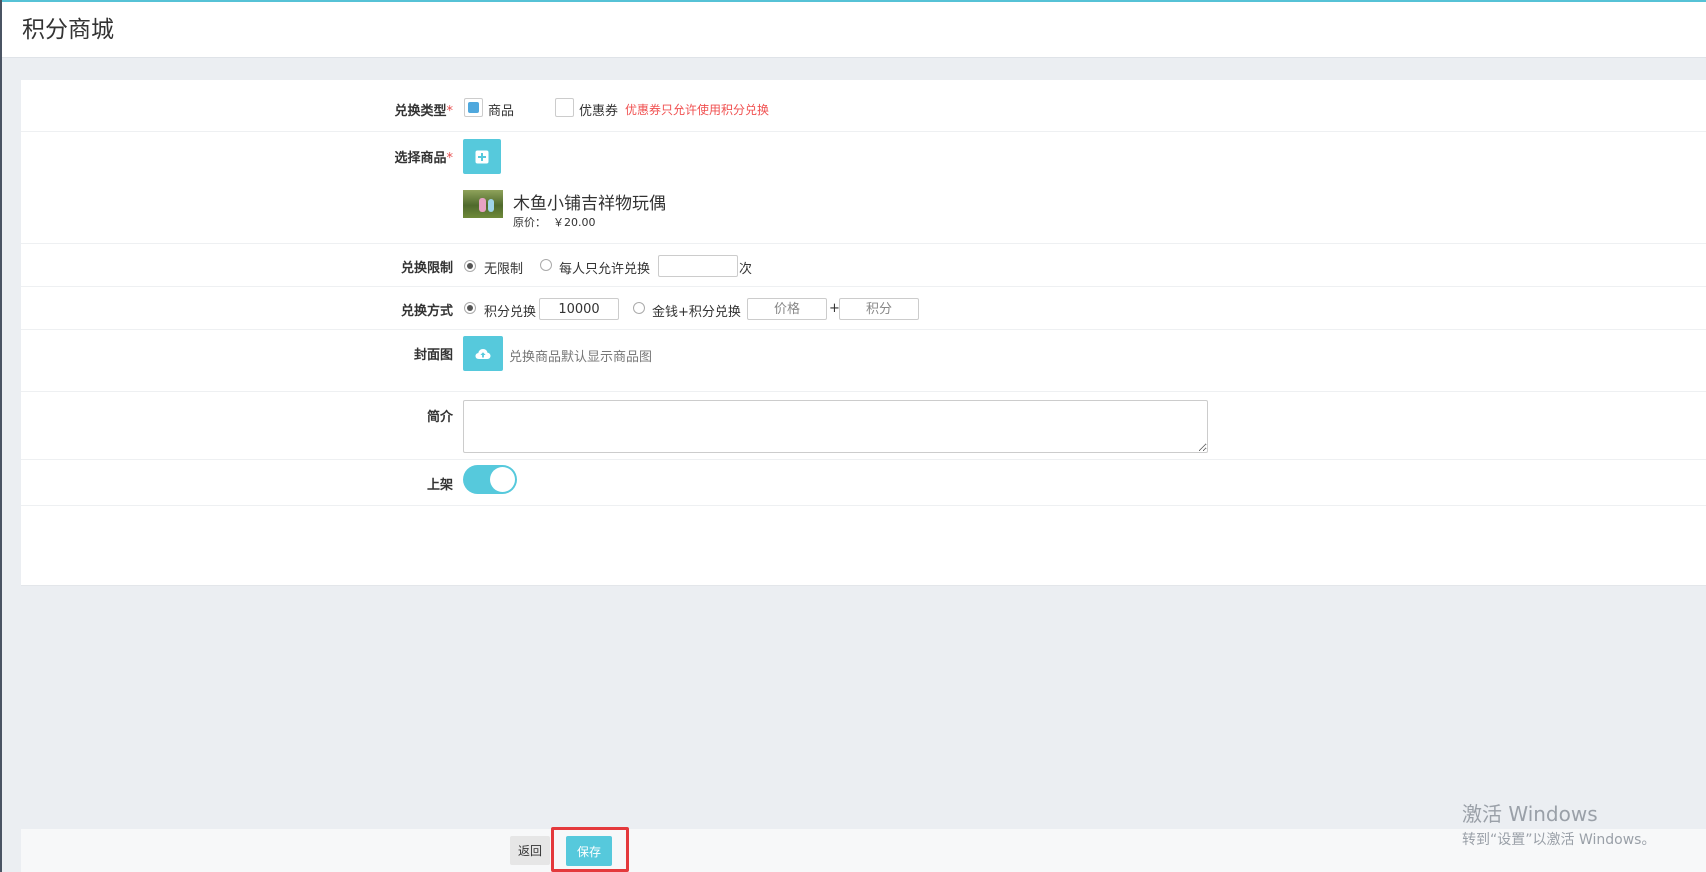 The height and width of the screenshot is (872, 1706). I want to click on goods-checkbox, so click(473, 107).